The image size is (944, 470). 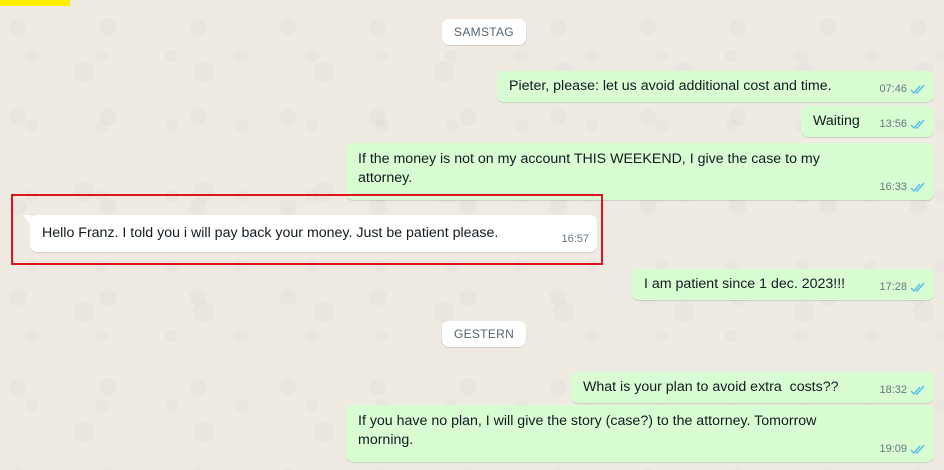 I want to click on message-meta: 16:33, so click(x=902, y=187).